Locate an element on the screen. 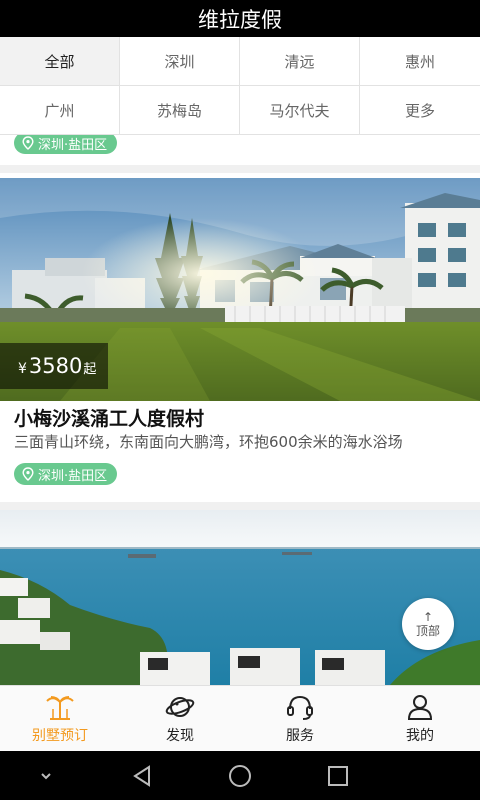  system-nav-bar is located at coordinates (240, 775).